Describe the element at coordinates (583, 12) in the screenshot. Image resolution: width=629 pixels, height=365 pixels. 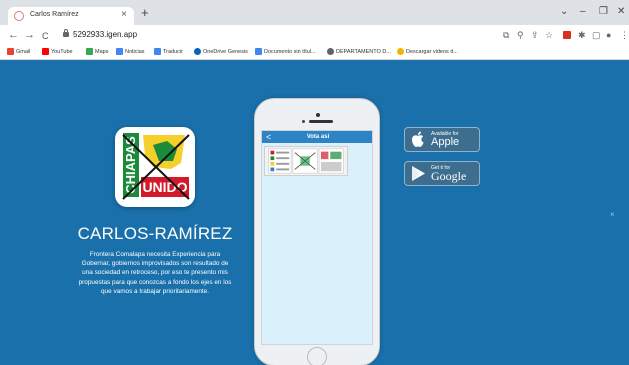
I see `minimize-button: –` at that location.